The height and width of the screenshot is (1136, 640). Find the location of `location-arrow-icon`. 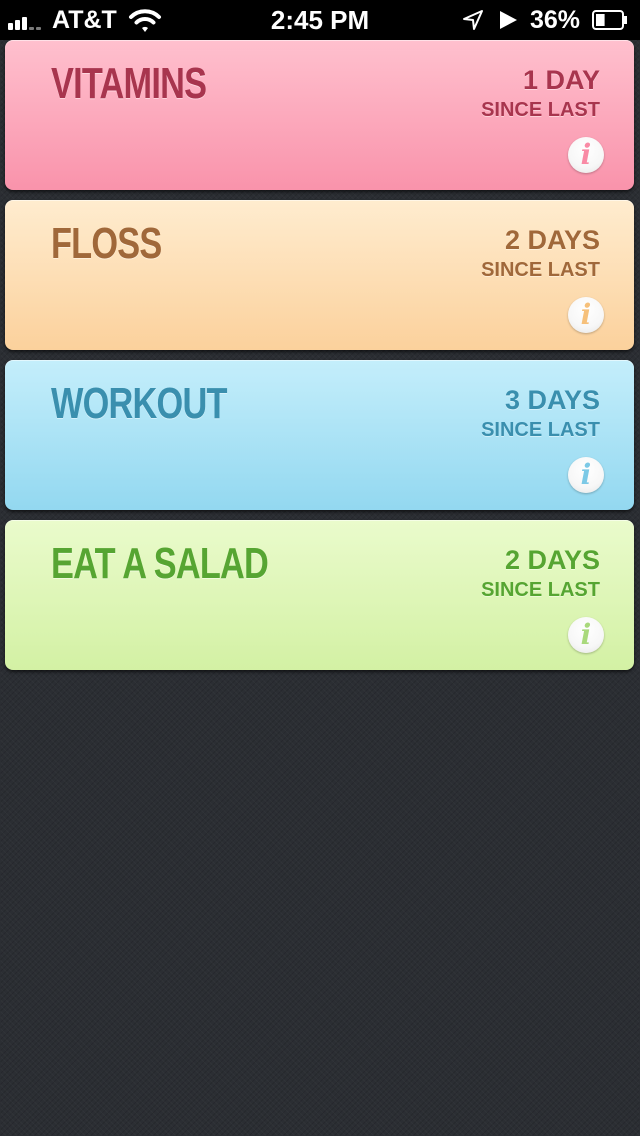

location-arrow-icon is located at coordinates (473, 20).